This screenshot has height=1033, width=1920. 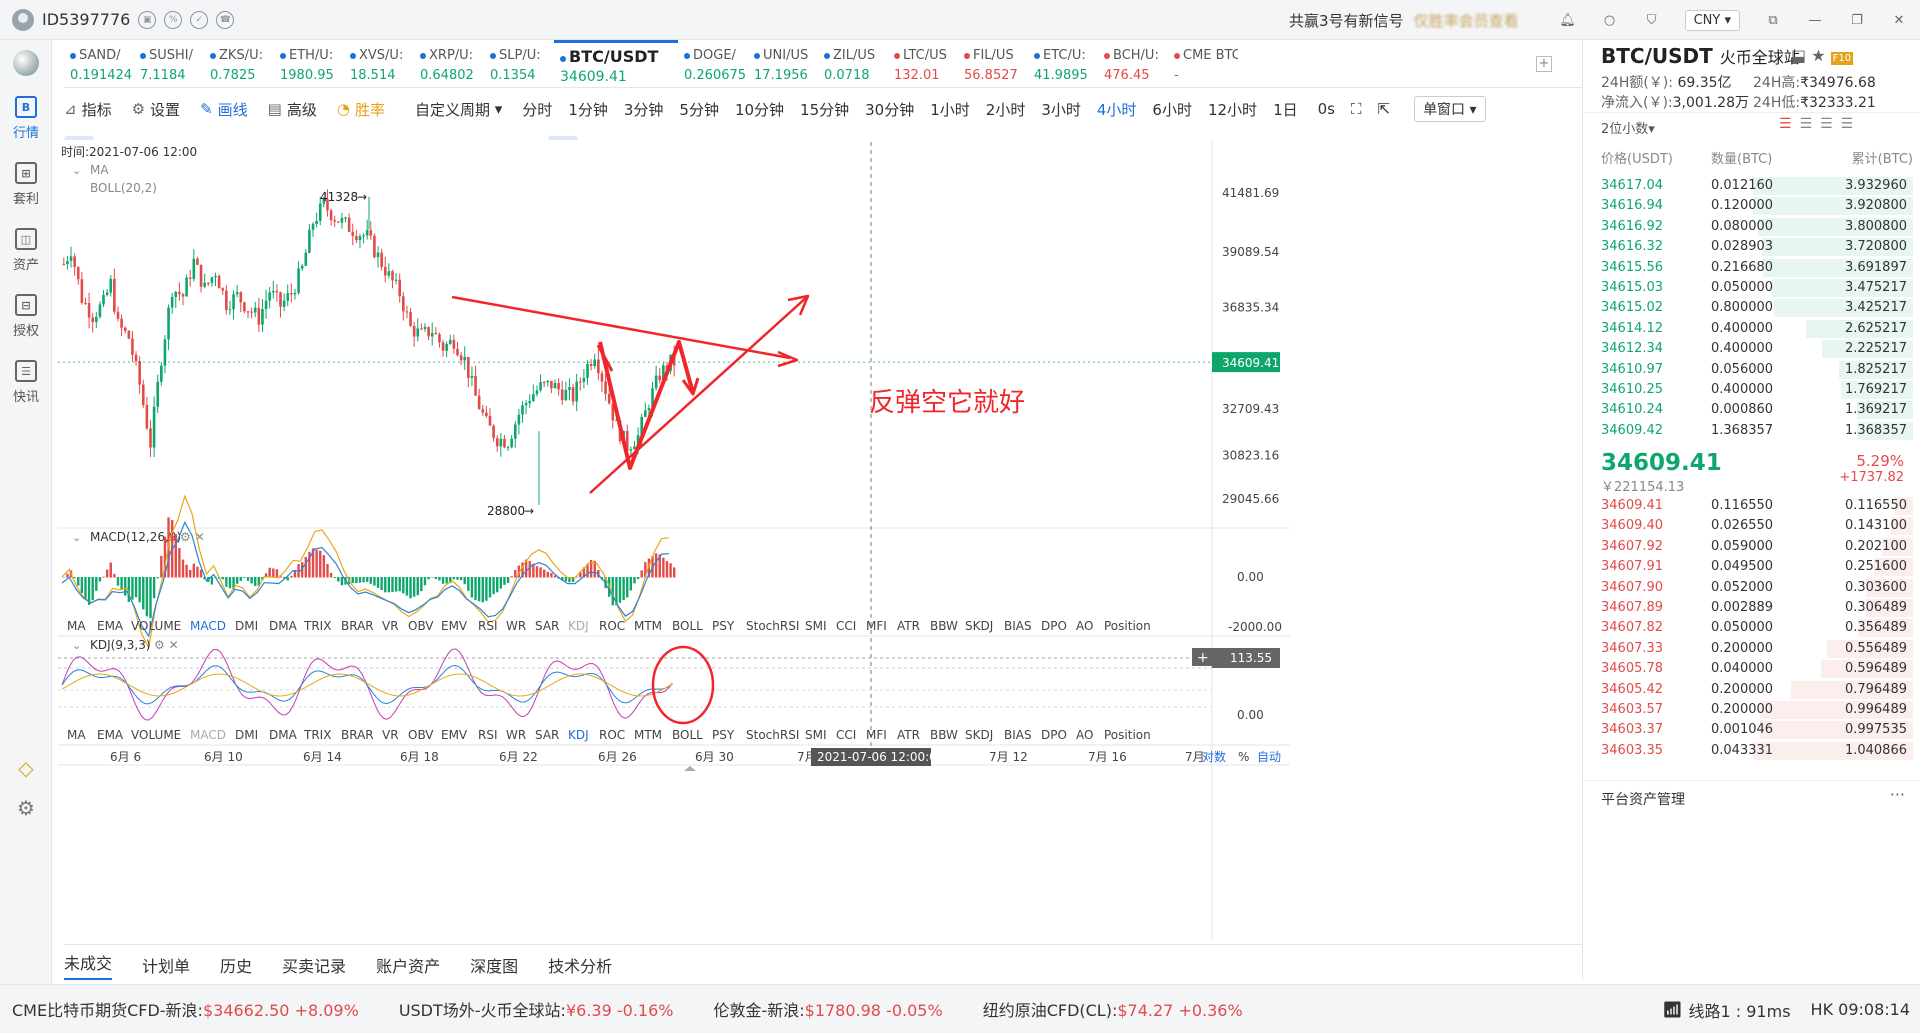 What do you see at coordinates (1857, 20) in the screenshot?
I see `restore-icon: ❐` at bounding box center [1857, 20].